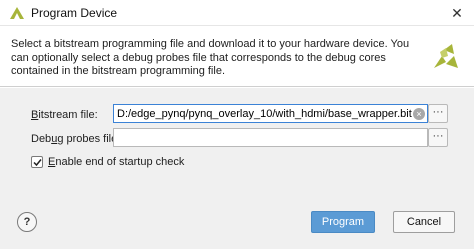 The width and height of the screenshot is (474, 249). I want to click on startup-check-checkbox, so click(37, 162).